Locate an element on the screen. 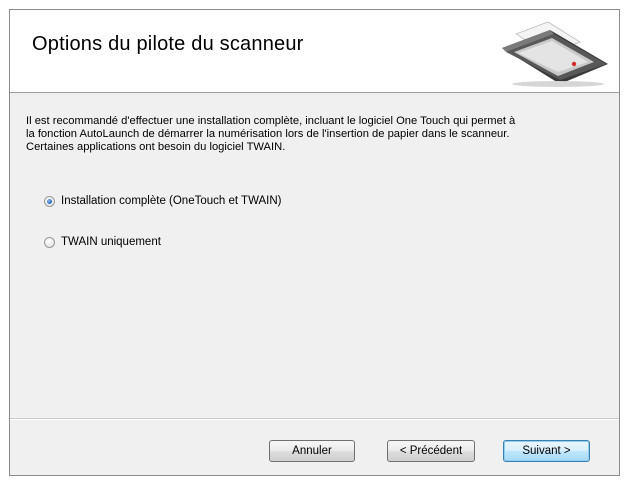 The image size is (631, 489). footer-divider is located at coordinates (314, 419).